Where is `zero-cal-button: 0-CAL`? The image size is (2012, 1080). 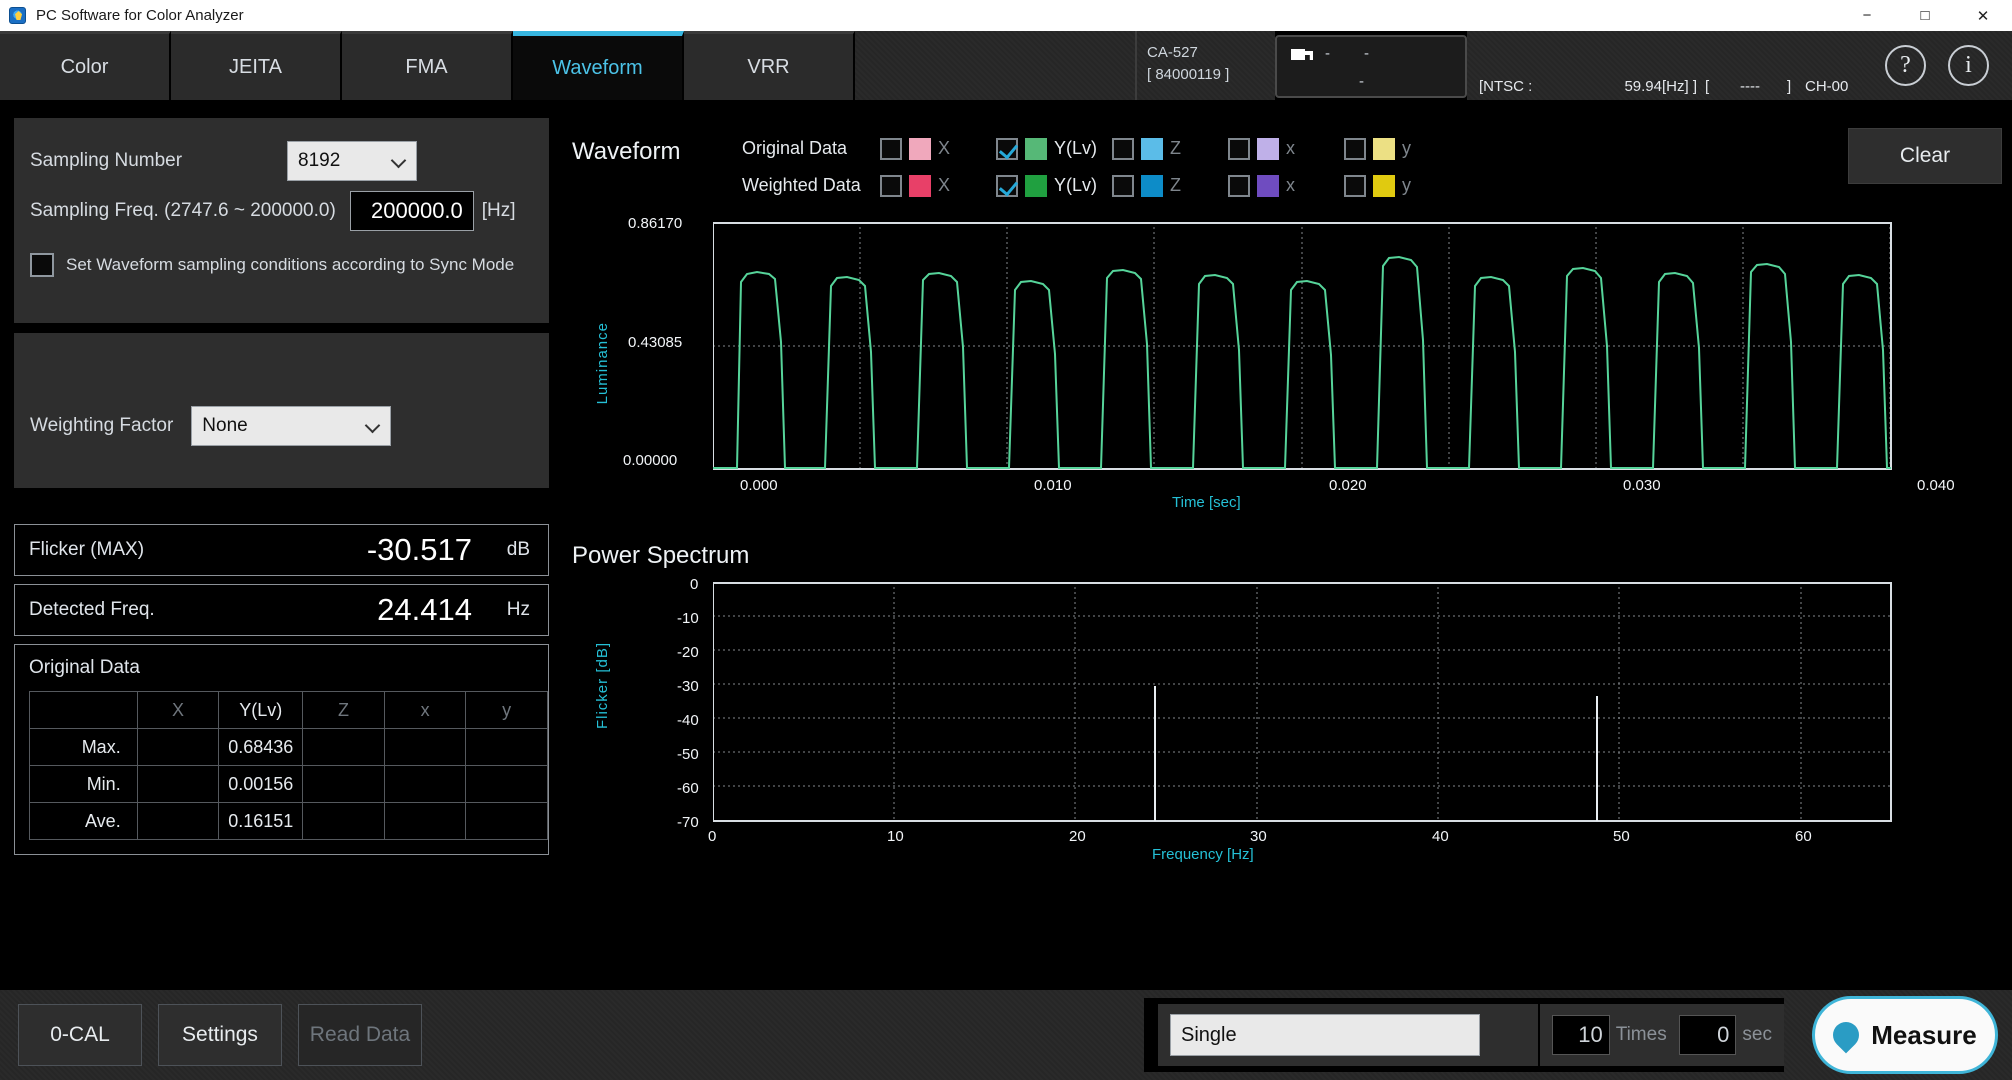
zero-cal-button: 0-CAL is located at coordinates (80, 1035).